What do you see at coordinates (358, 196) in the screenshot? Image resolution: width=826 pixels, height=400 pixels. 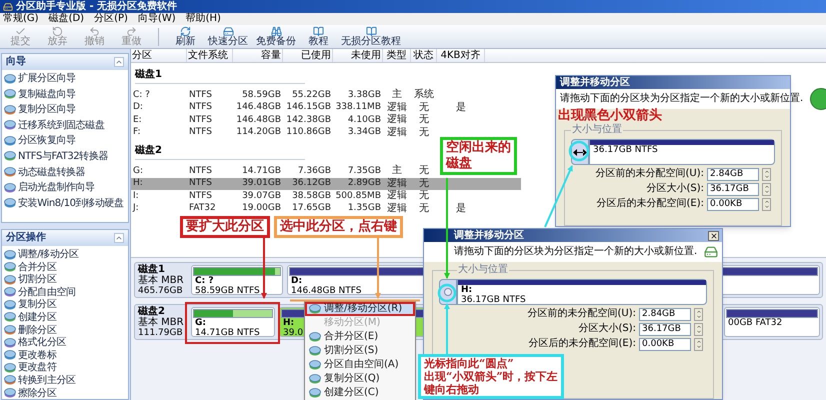 I see `table-cell-text: 500.85MB` at bounding box center [358, 196].